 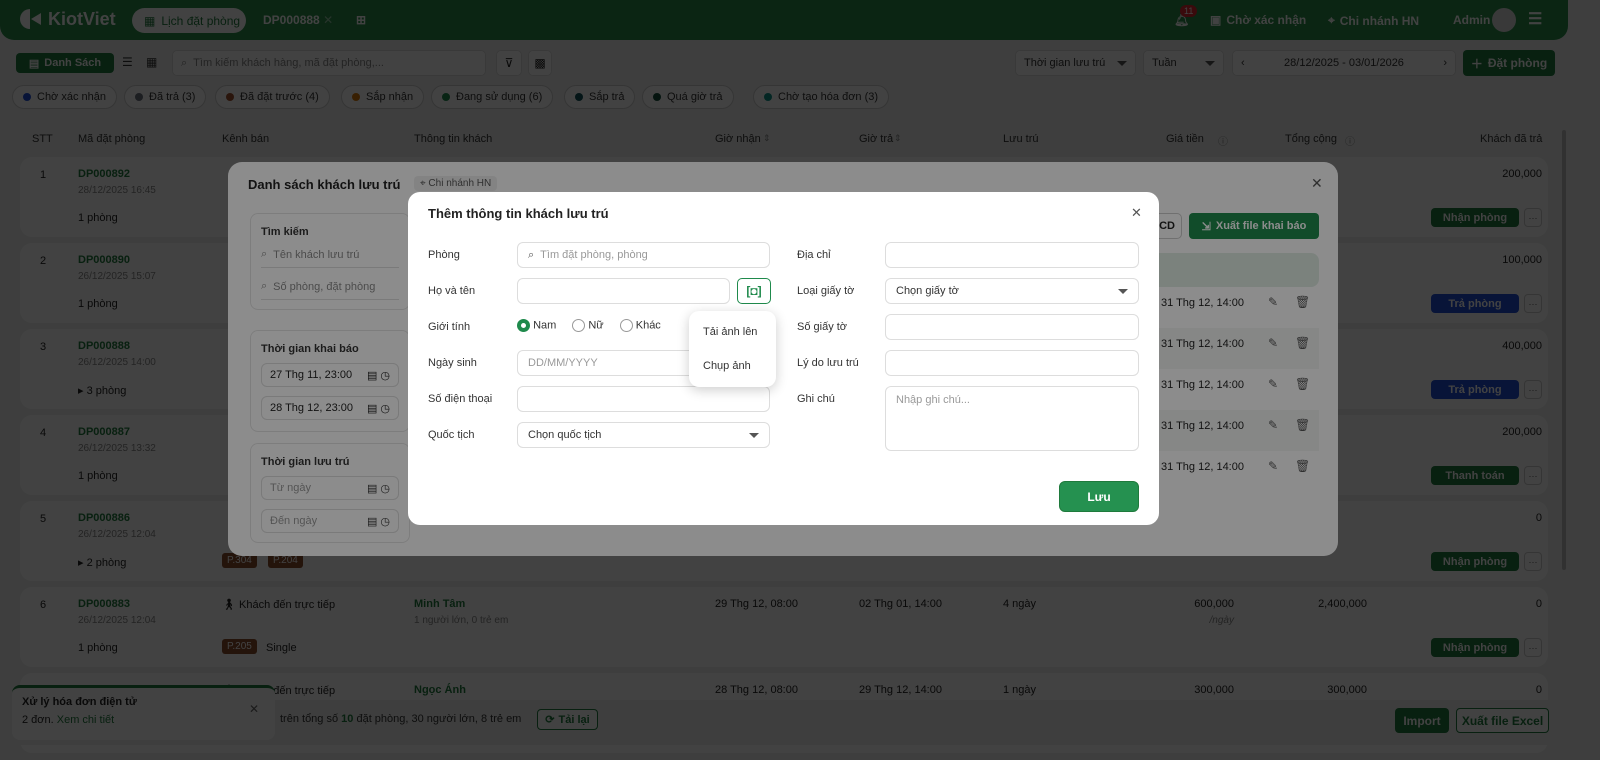 I want to click on pending-button: ▣ Chờ xác nhận, so click(x=1258, y=20).